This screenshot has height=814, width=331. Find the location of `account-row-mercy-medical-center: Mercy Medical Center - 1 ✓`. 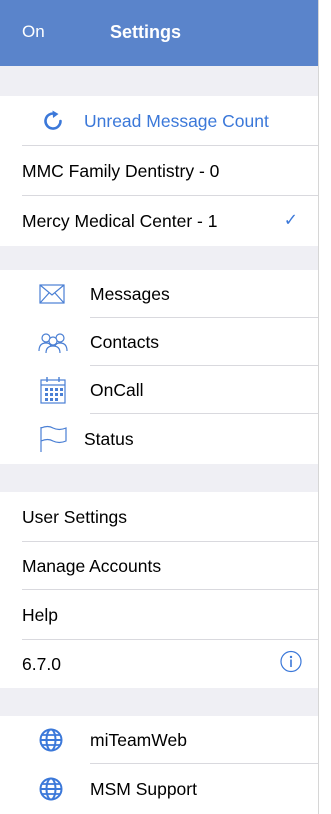

account-row-mercy-medical-center: Mercy Medical Center - 1 ✓ is located at coordinates (159, 221).